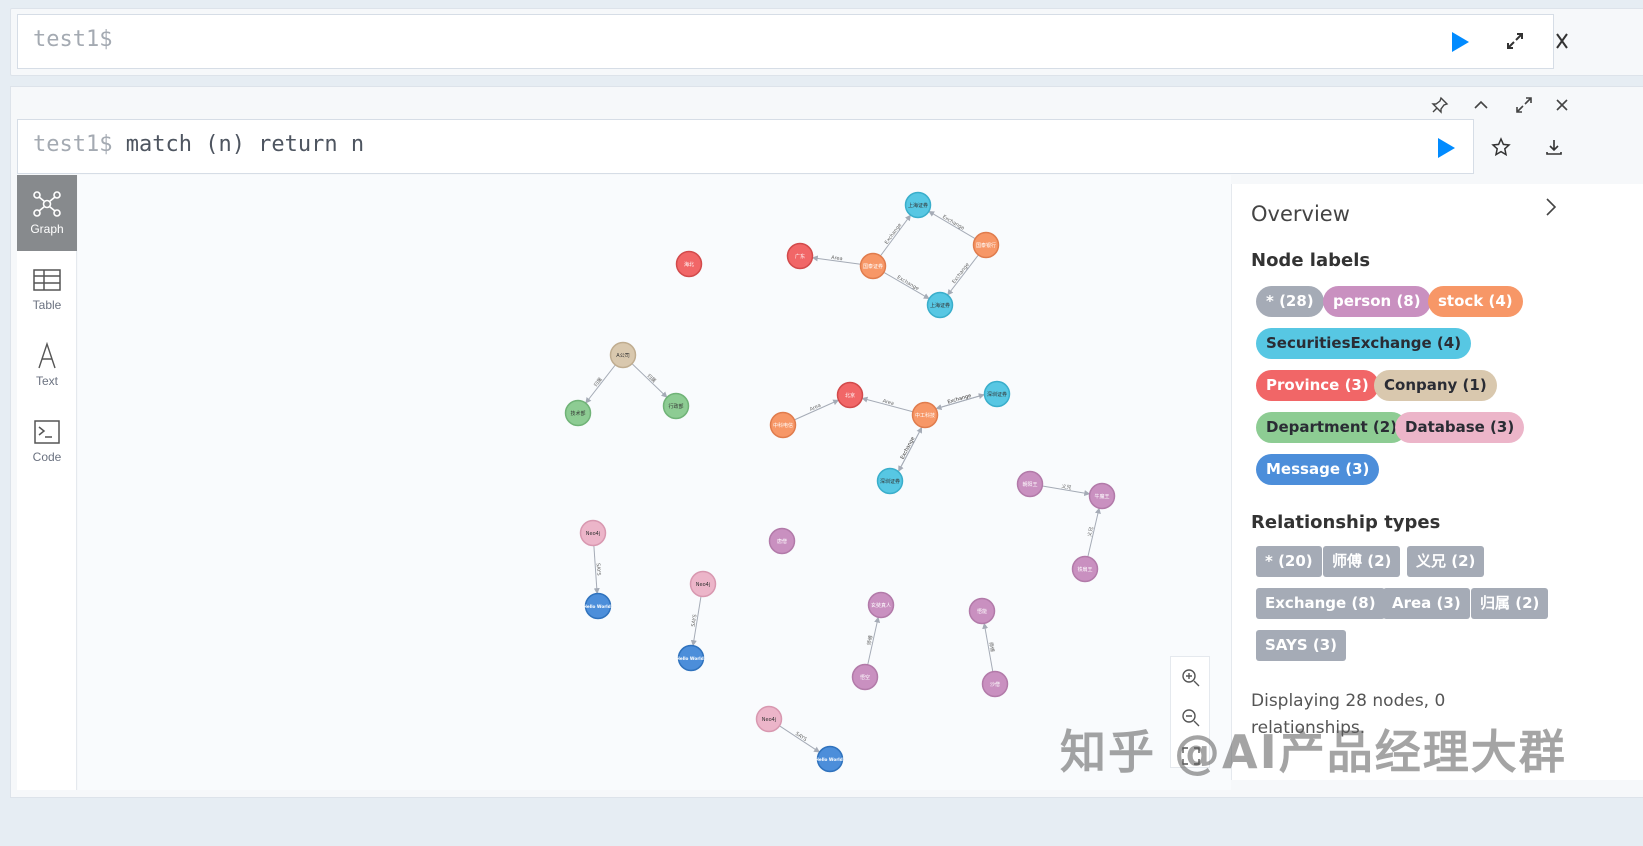  I want to click on graph-node-person: 铁扇王, so click(1085, 569).